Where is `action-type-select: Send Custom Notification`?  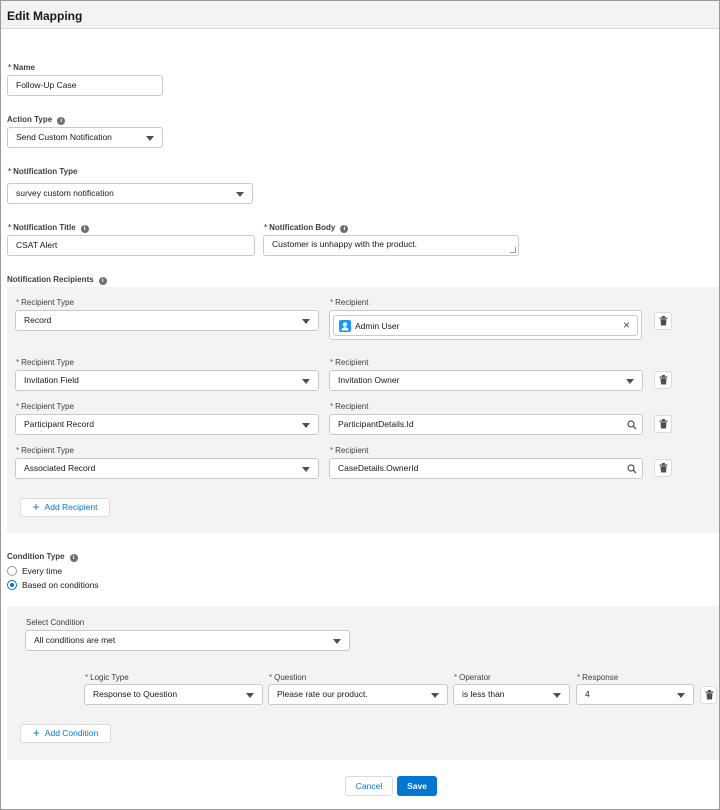 action-type-select: Send Custom Notification is located at coordinates (85, 137).